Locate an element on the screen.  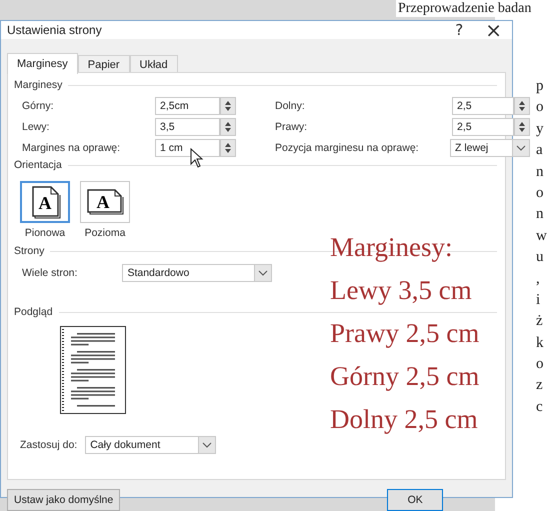
window-title: Ustawienia strony is located at coordinates (54, 30).